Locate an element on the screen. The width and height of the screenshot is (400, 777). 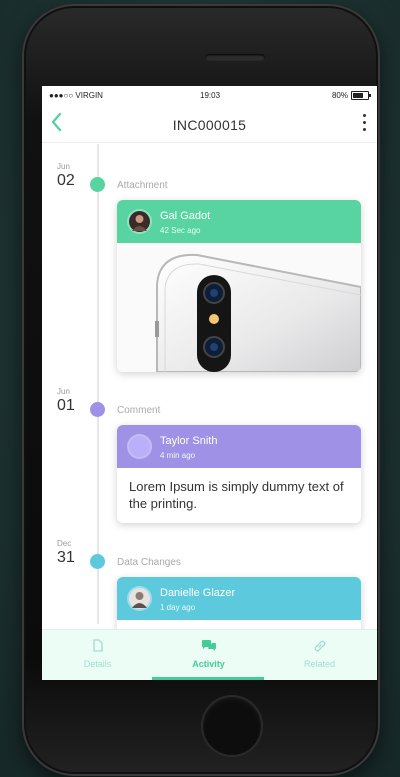
date-day: 31 is located at coordinates (66, 557).